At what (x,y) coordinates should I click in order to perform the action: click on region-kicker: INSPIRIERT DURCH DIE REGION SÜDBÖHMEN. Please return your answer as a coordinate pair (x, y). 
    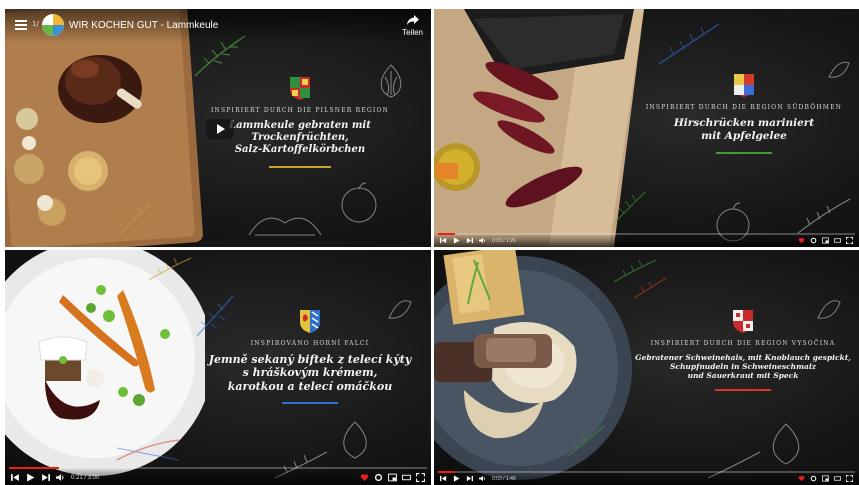
    Looking at the image, I should click on (744, 107).